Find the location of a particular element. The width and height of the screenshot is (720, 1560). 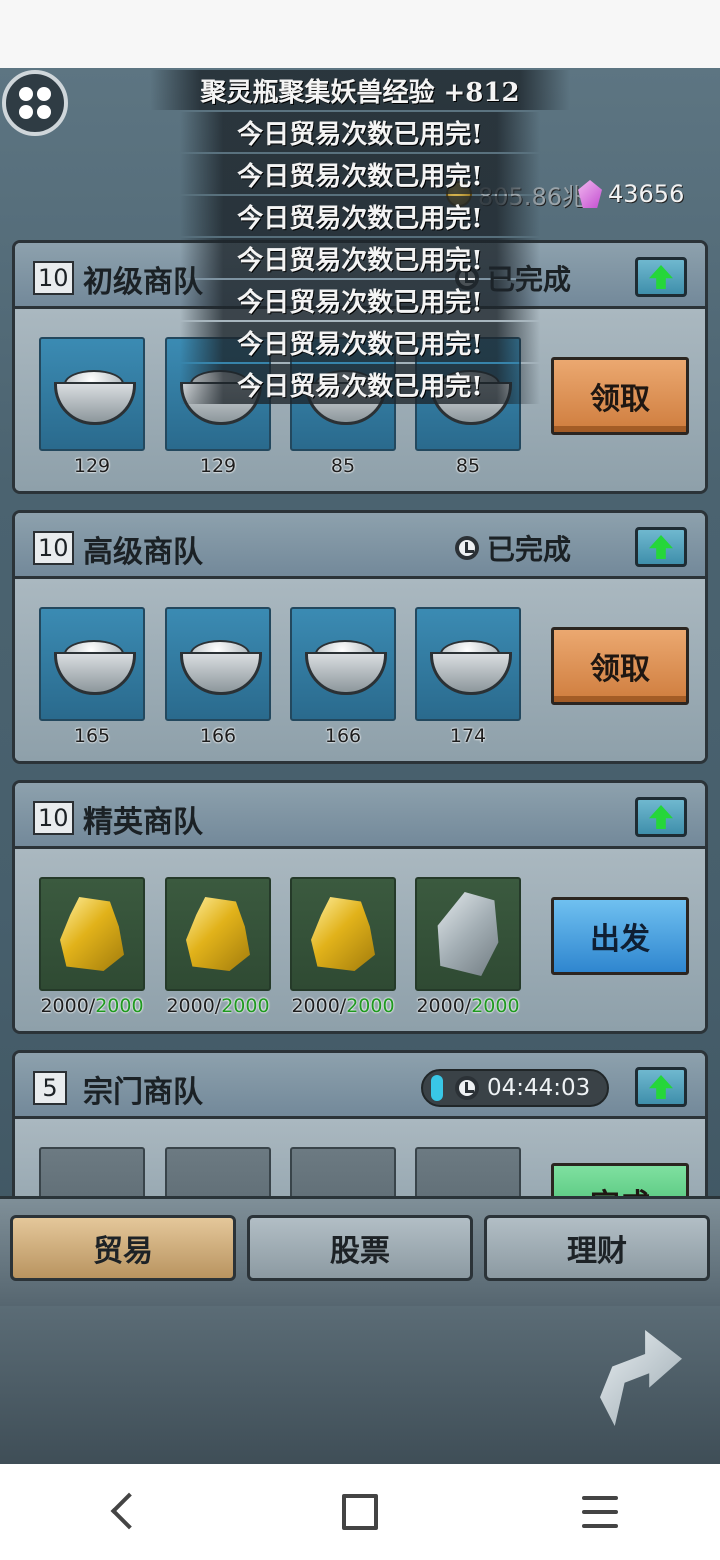

tab-stocks: 股票 is located at coordinates (360, 1248).